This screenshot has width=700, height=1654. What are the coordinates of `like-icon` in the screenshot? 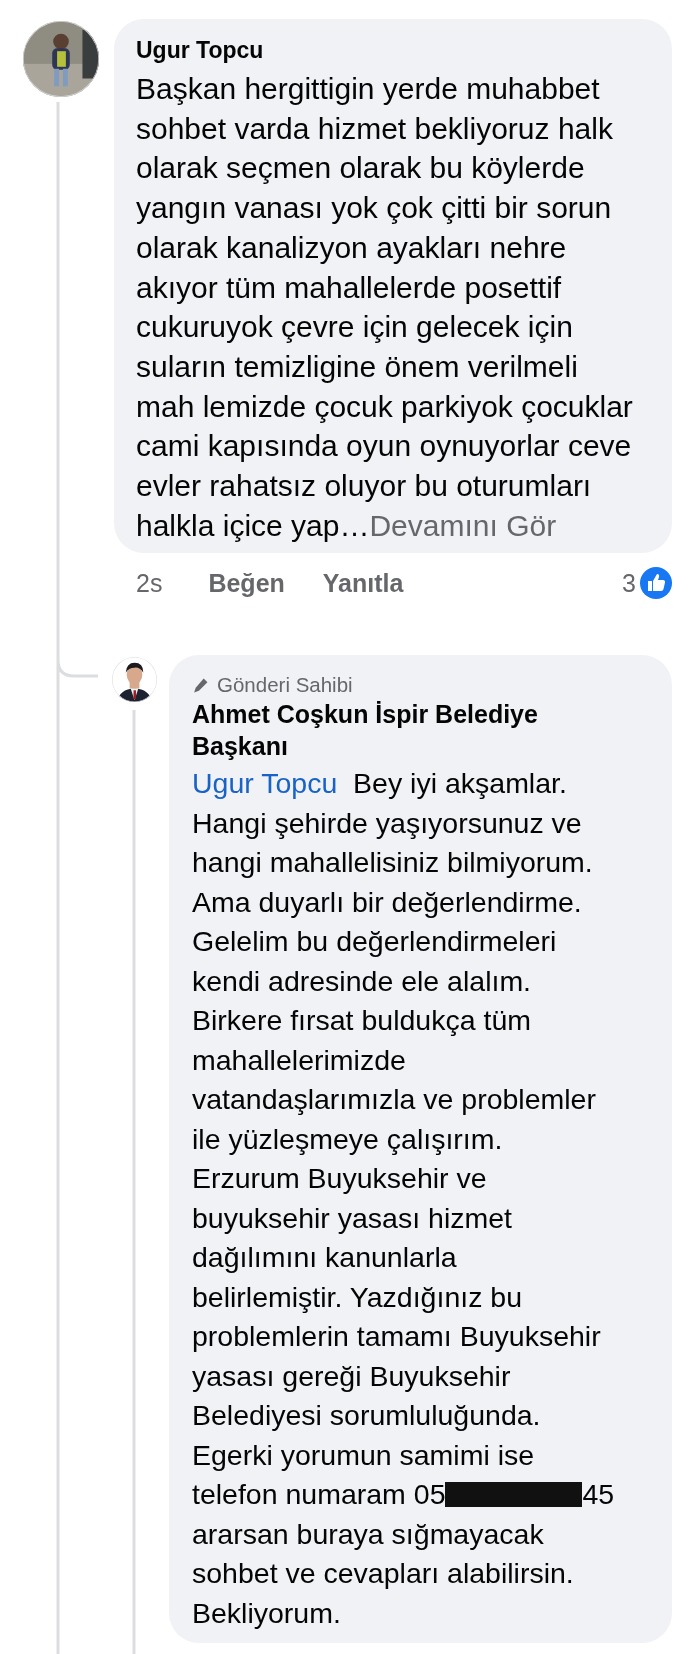 It's located at (656, 583).